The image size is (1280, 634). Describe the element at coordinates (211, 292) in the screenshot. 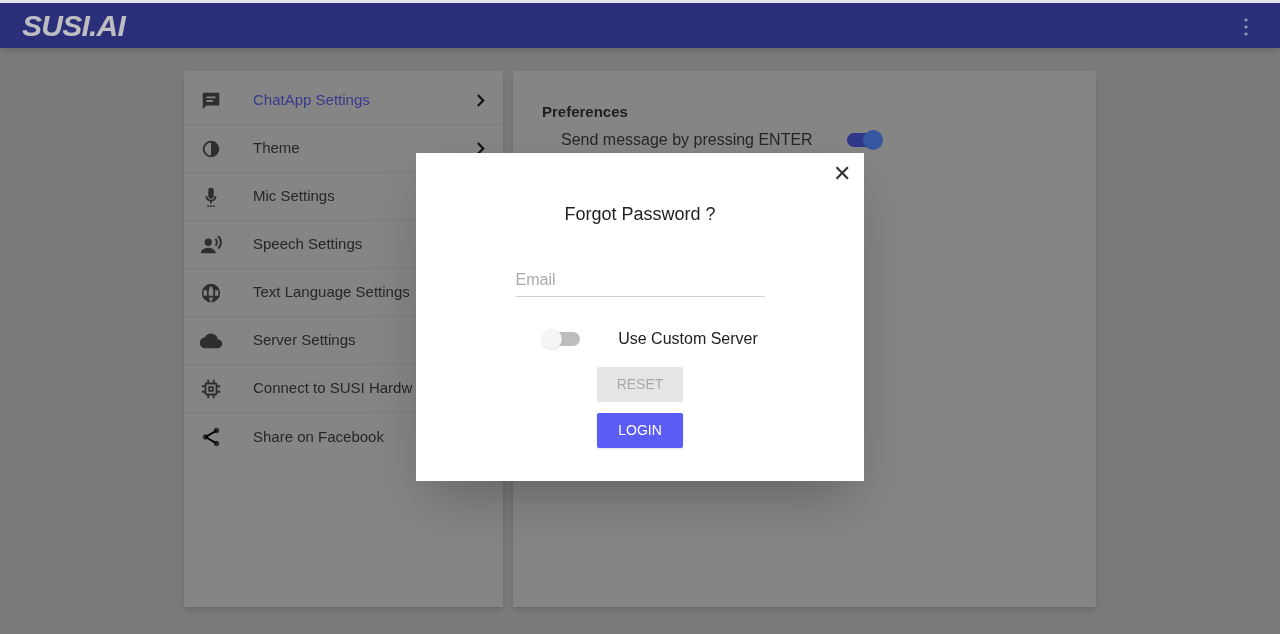

I see `globe-icon` at that location.